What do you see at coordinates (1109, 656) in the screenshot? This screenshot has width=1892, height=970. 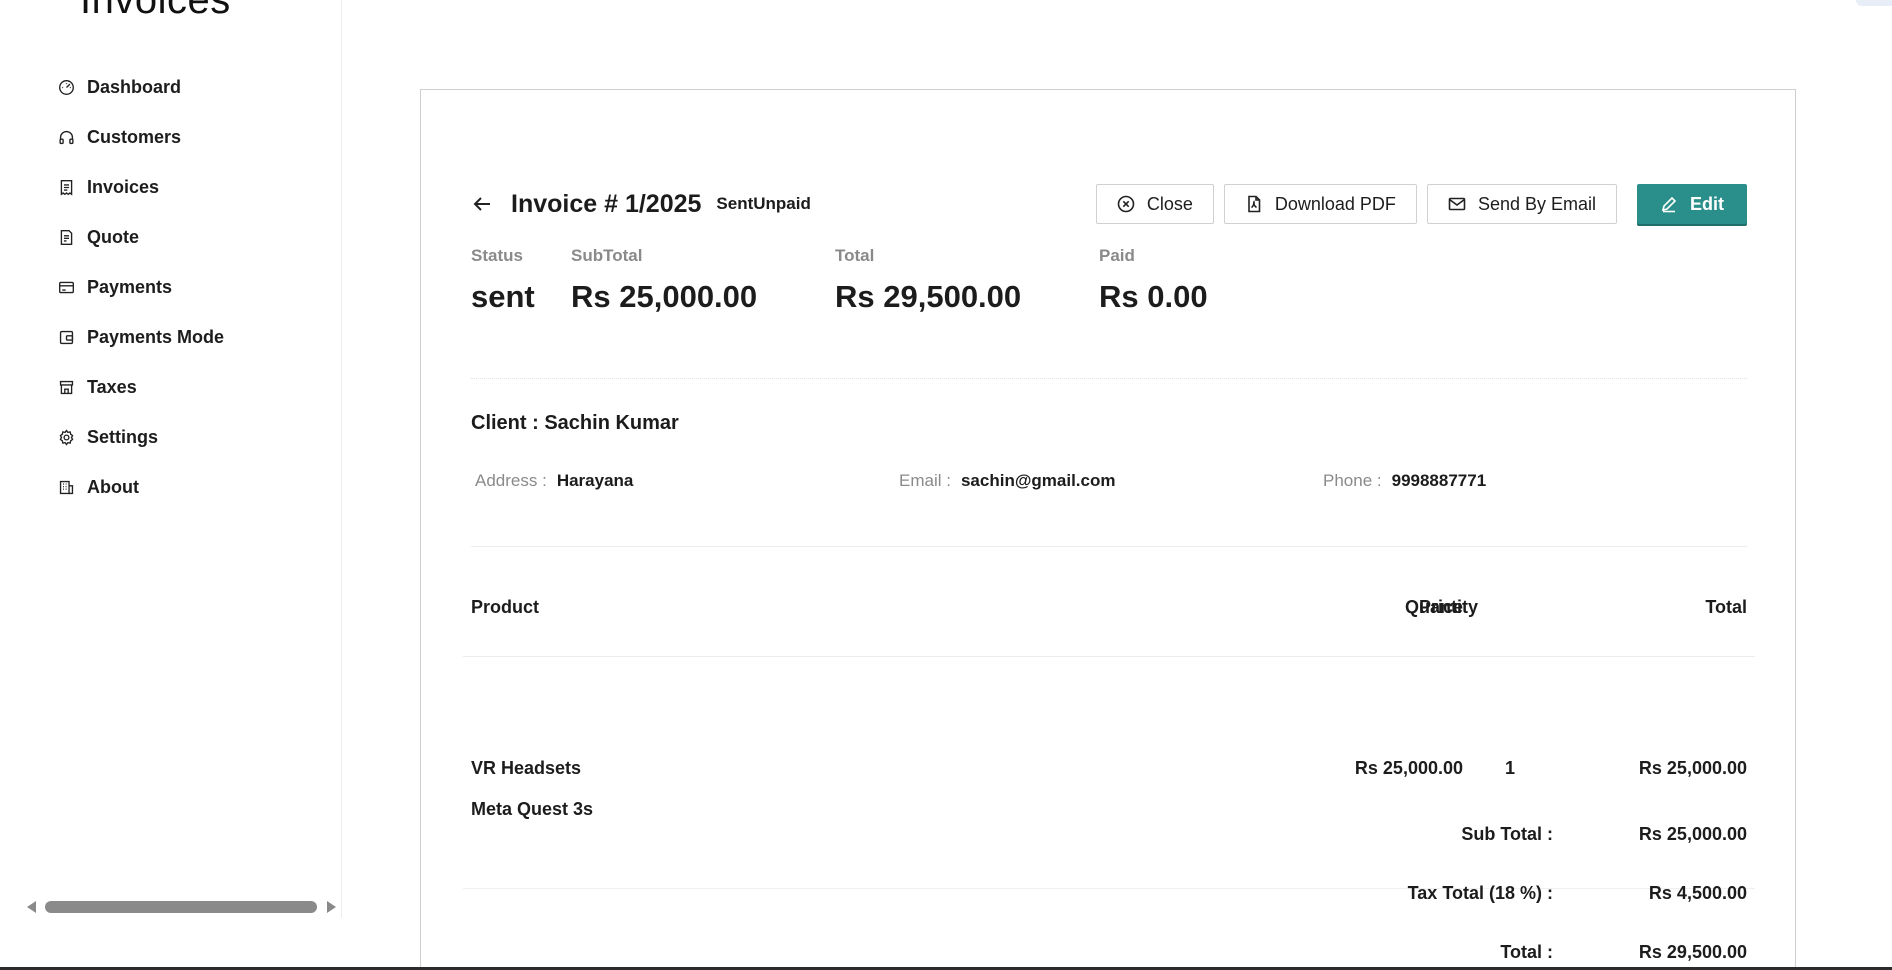 I see `table-header-divider` at bounding box center [1109, 656].